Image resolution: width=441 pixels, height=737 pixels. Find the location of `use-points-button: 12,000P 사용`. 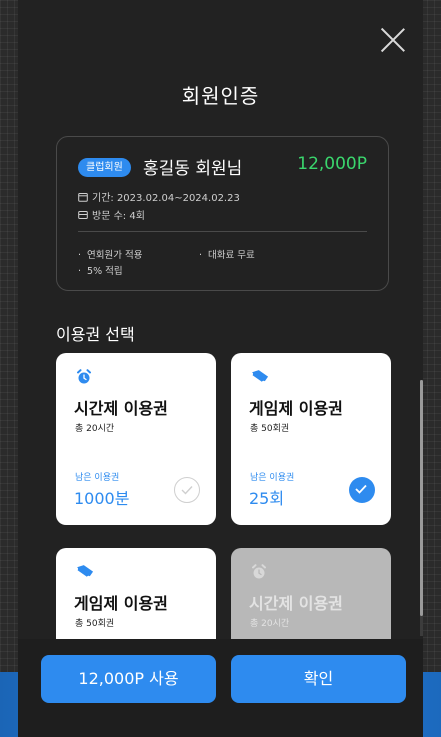

use-points-button: 12,000P 사용 is located at coordinates (128, 679).